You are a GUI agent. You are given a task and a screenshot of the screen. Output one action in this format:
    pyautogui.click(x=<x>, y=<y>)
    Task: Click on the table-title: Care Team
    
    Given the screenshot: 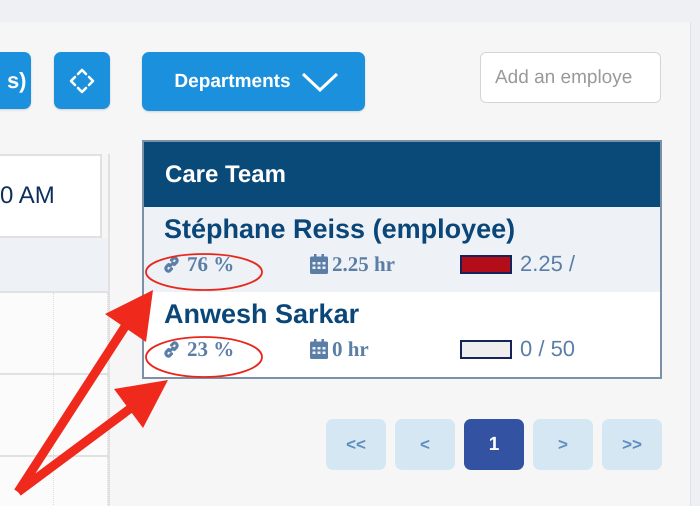 What is the action you would take?
    pyautogui.click(x=225, y=174)
    